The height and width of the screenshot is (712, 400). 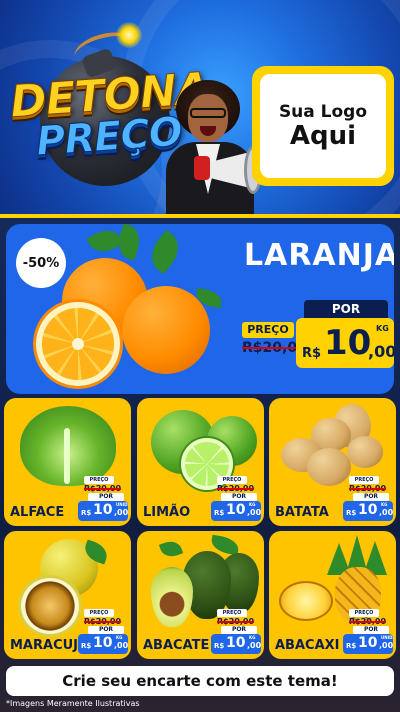 I want to click on cta-text: Crie seu encarte com este tema!, so click(x=200, y=681).